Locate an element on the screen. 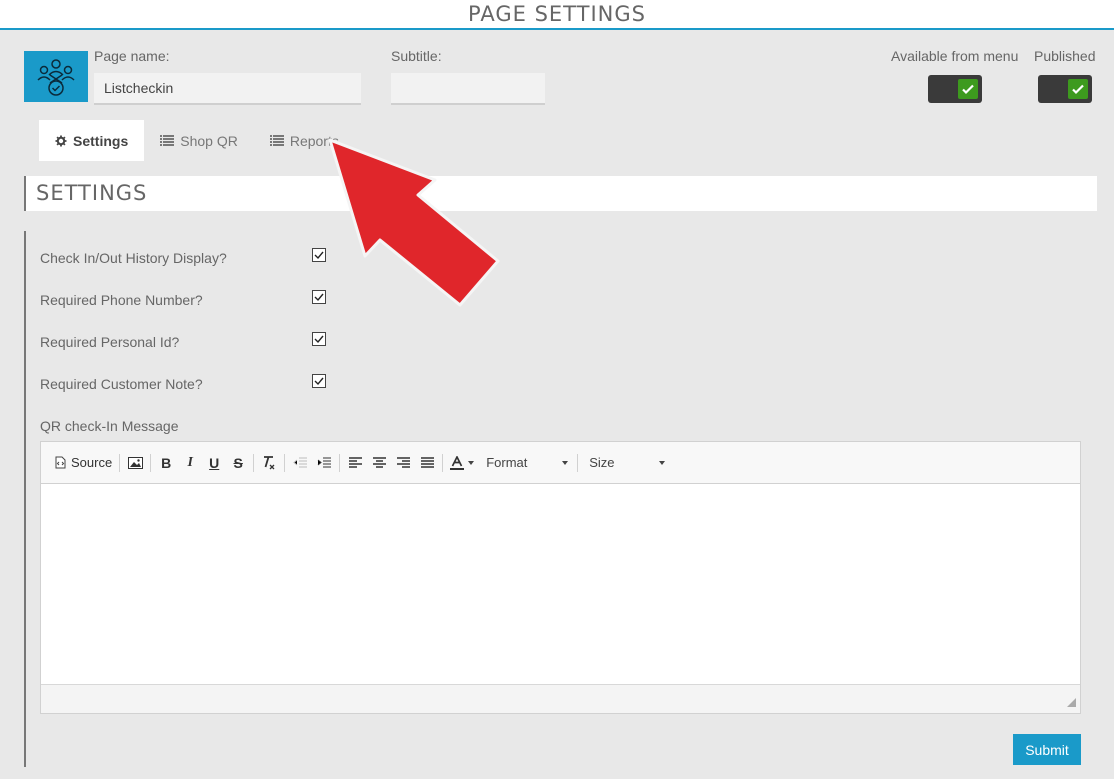 Image resolution: width=1114 pixels, height=779 pixels. gear-icon is located at coordinates (61, 141).